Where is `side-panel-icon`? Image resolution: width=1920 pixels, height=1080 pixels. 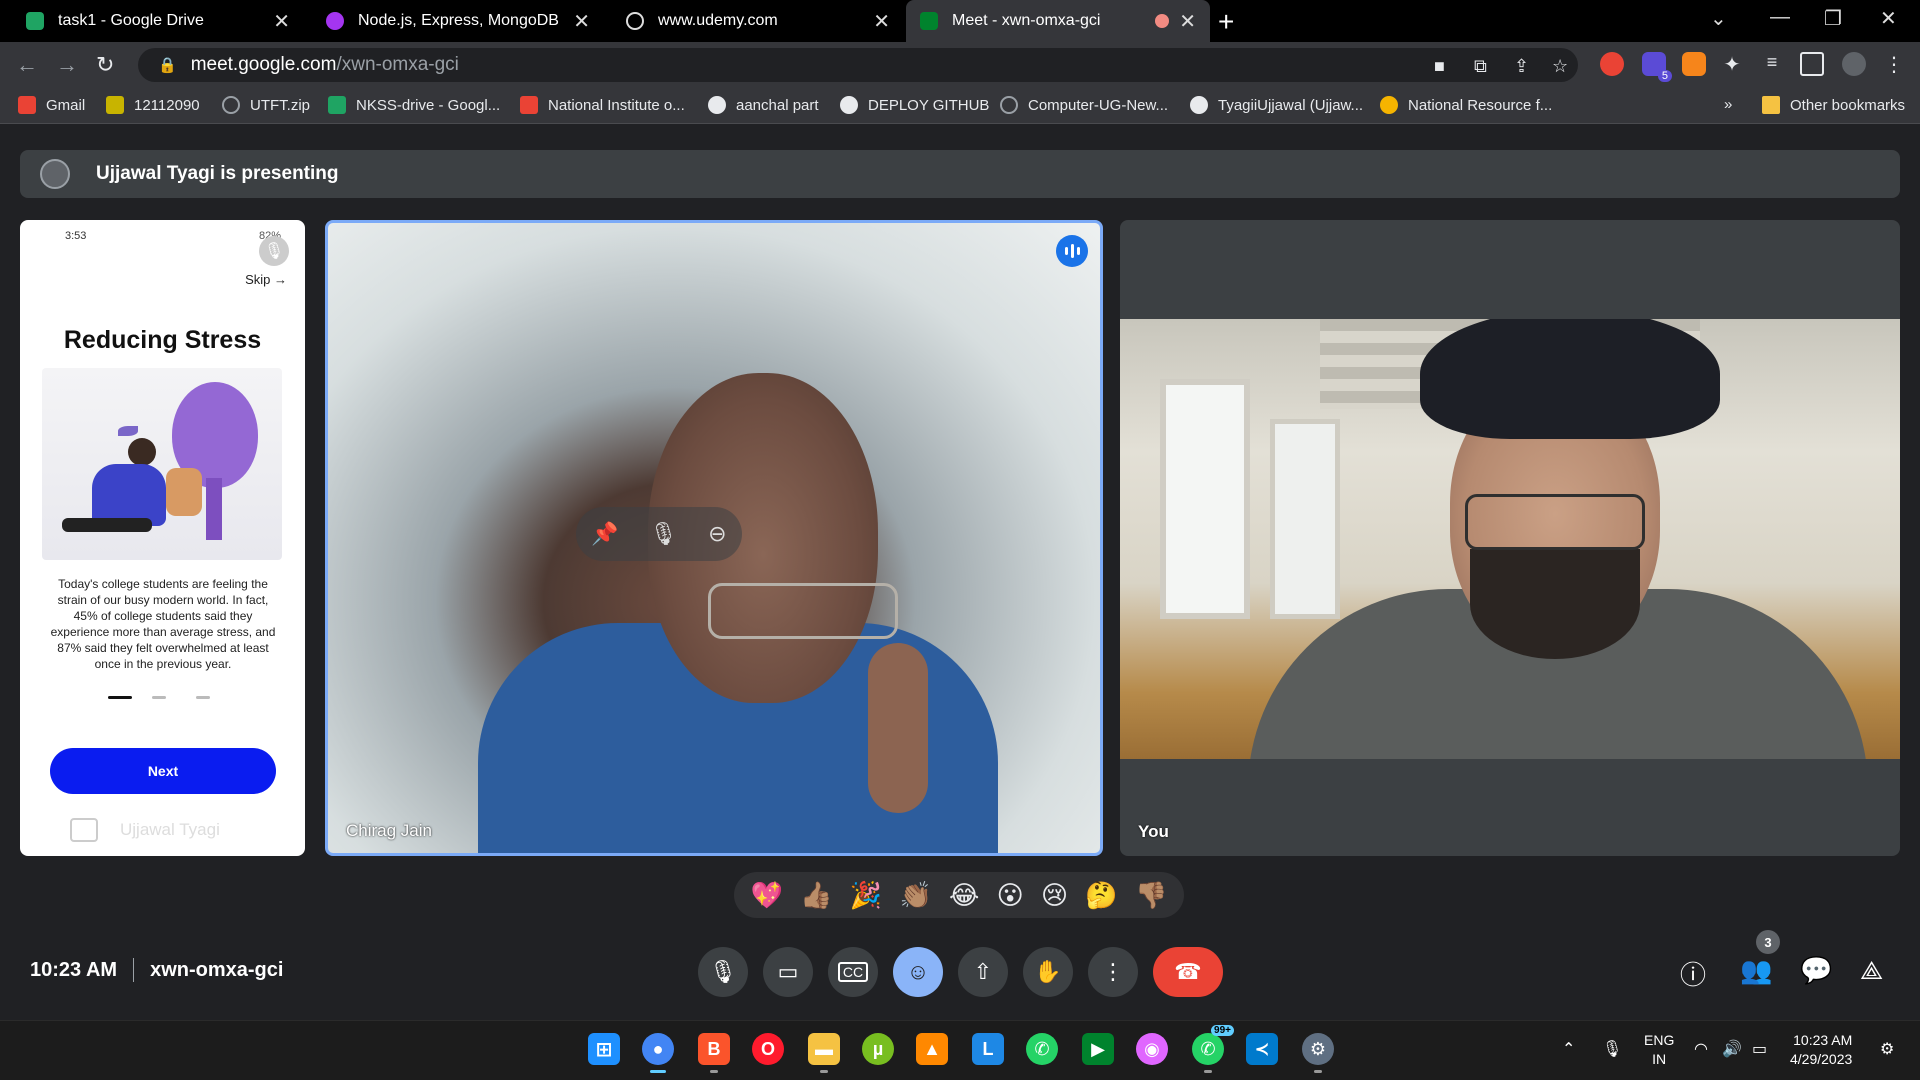
side-panel-icon is located at coordinates (1812, 64).